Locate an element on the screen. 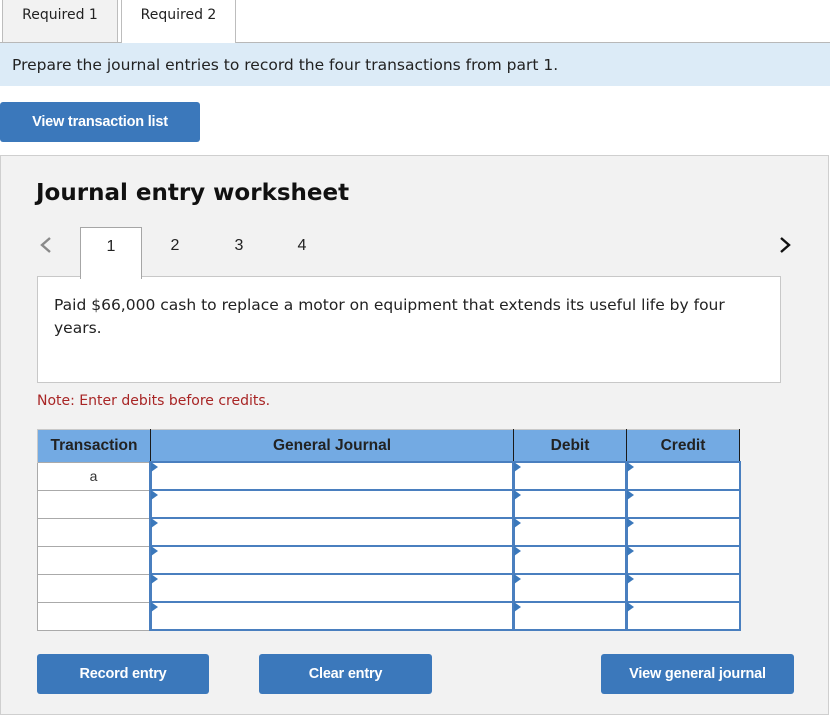  entry-tab-3: 3 is located at coordinates (239, 252).